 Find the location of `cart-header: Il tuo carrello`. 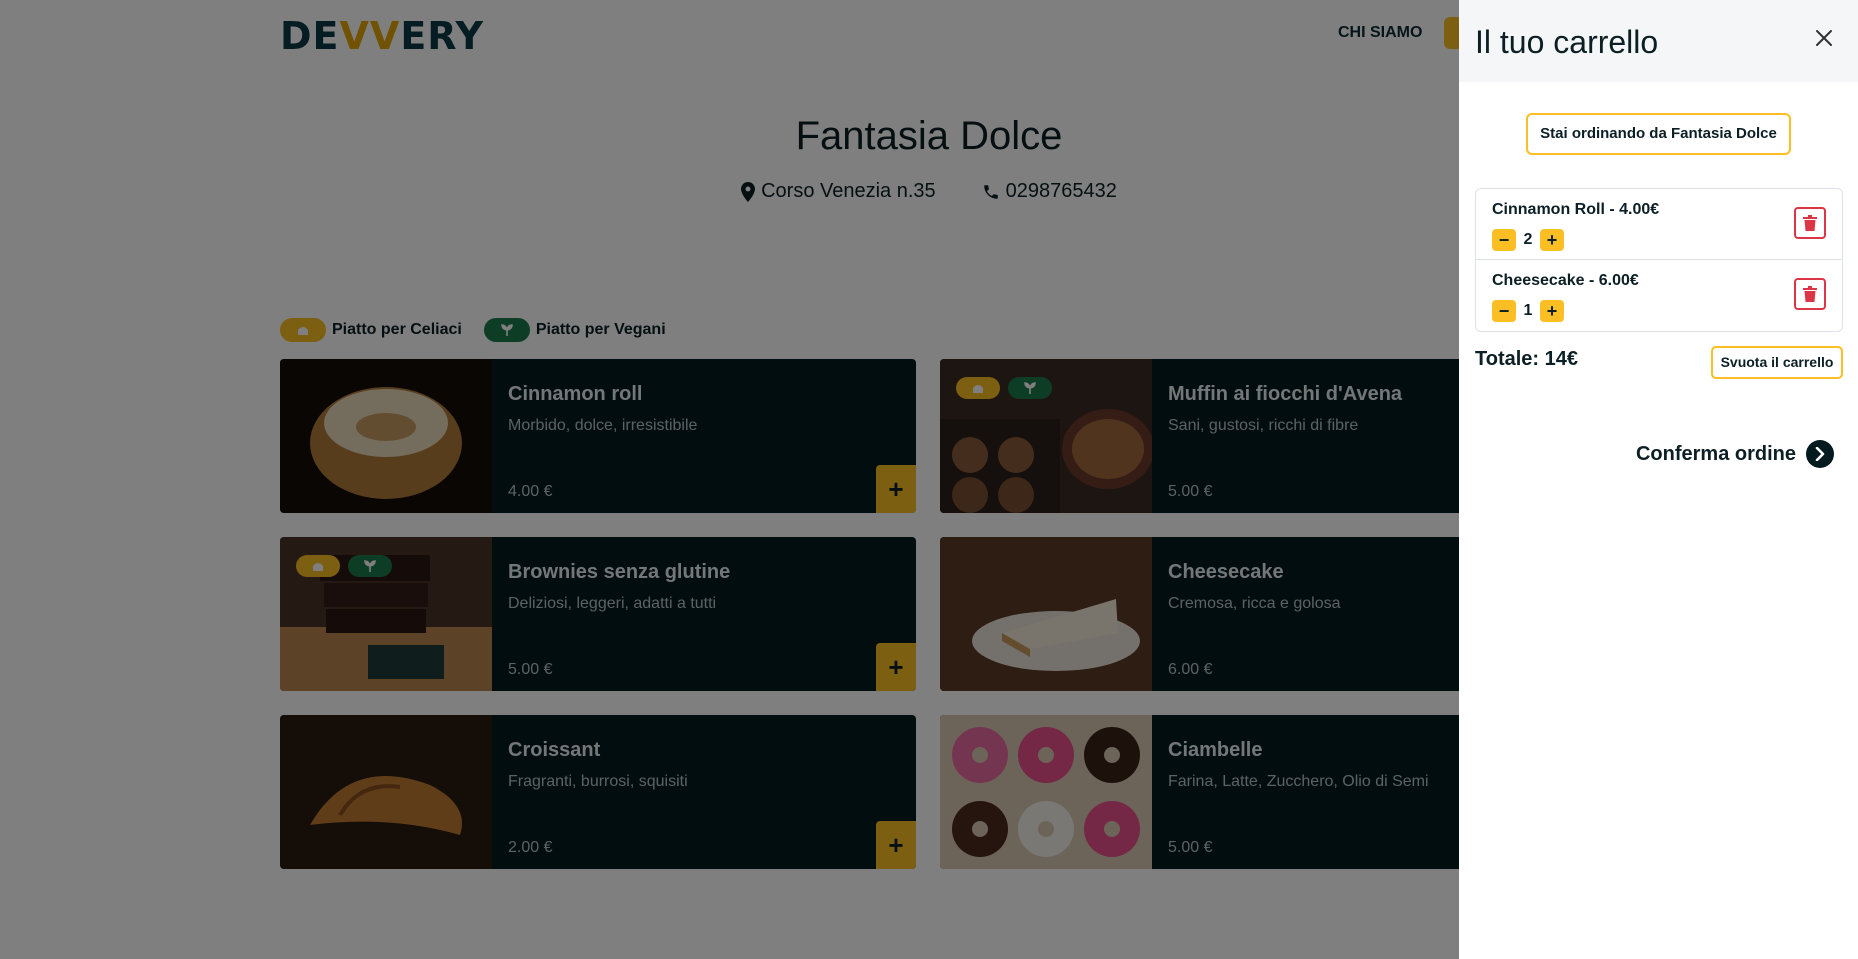

cart-header: Il tuo carrello is located at coordinates (1658, 41).